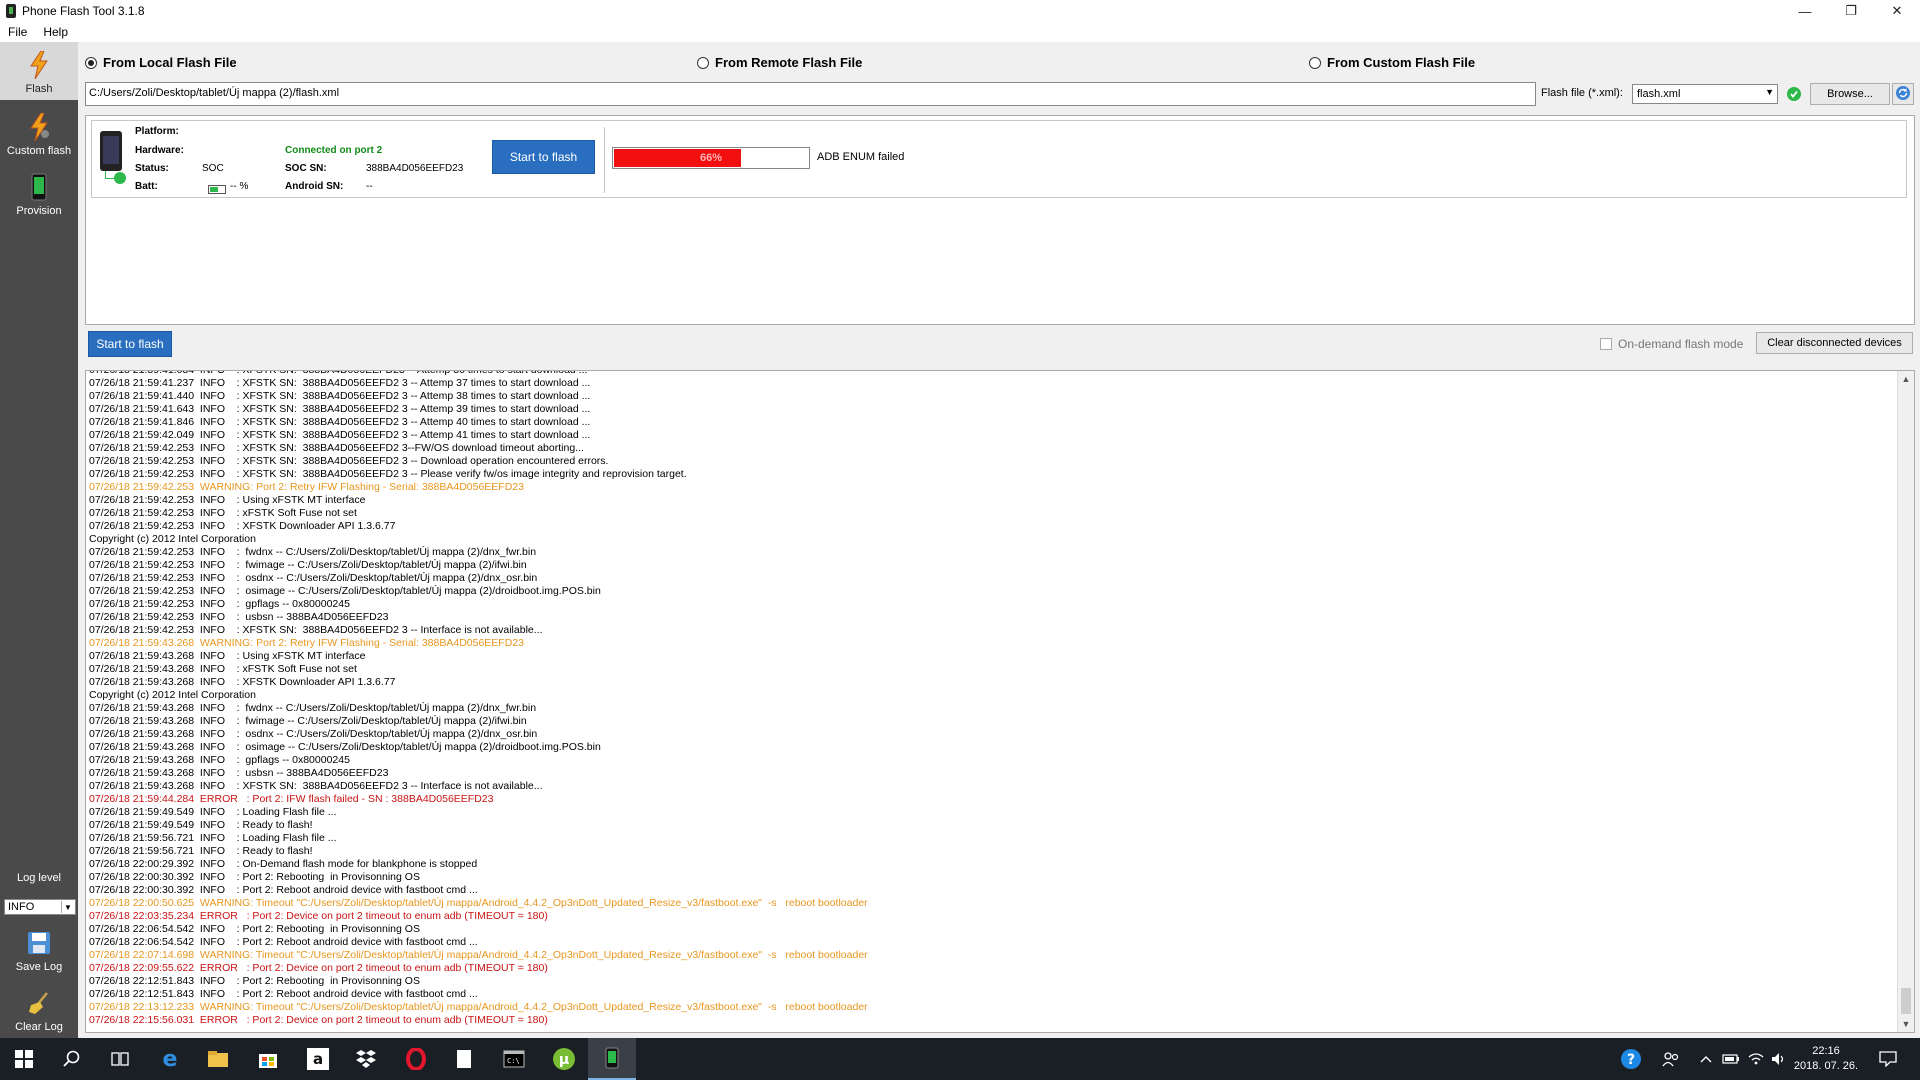 The width and height of the screenshot is (1920, 1080). What do you see at coordinates (39, 65) in the screenshot?
I see `flash-bolt-icon` at bounding box center [39, 65].